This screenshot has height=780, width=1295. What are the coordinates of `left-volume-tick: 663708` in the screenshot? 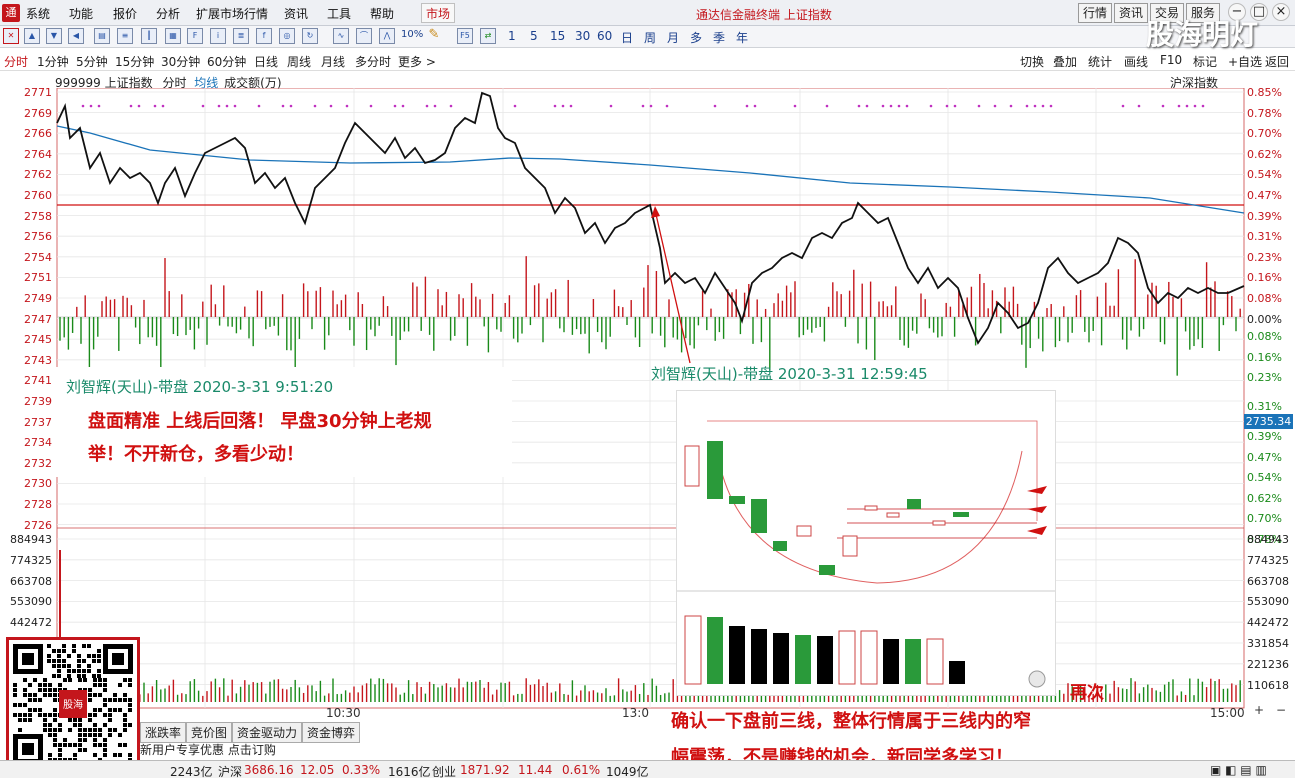 It's located at (31, 581).